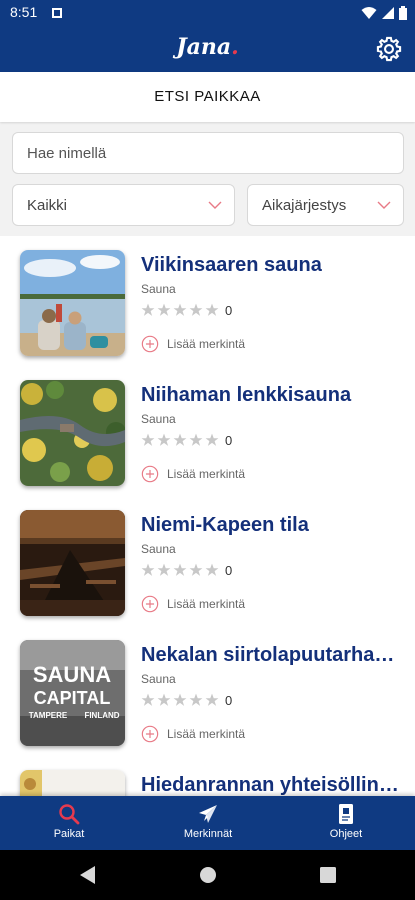 The width and height of the screenshot is (415, 900). I want to click on sort-select: Aikajärjestys, so click(325, 205).